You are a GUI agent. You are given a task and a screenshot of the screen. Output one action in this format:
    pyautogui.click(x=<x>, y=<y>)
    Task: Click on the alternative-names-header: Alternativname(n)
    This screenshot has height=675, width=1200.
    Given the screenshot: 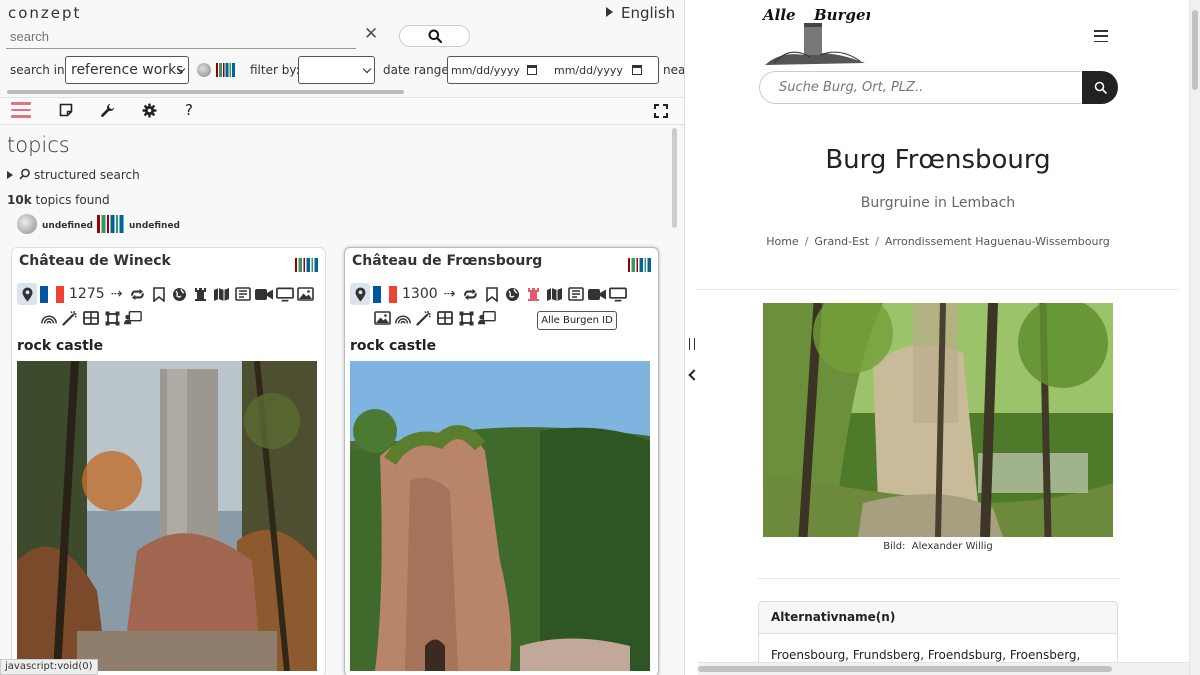 What is the action you would take?
    pyautogui.click(x=938, y=618)
    